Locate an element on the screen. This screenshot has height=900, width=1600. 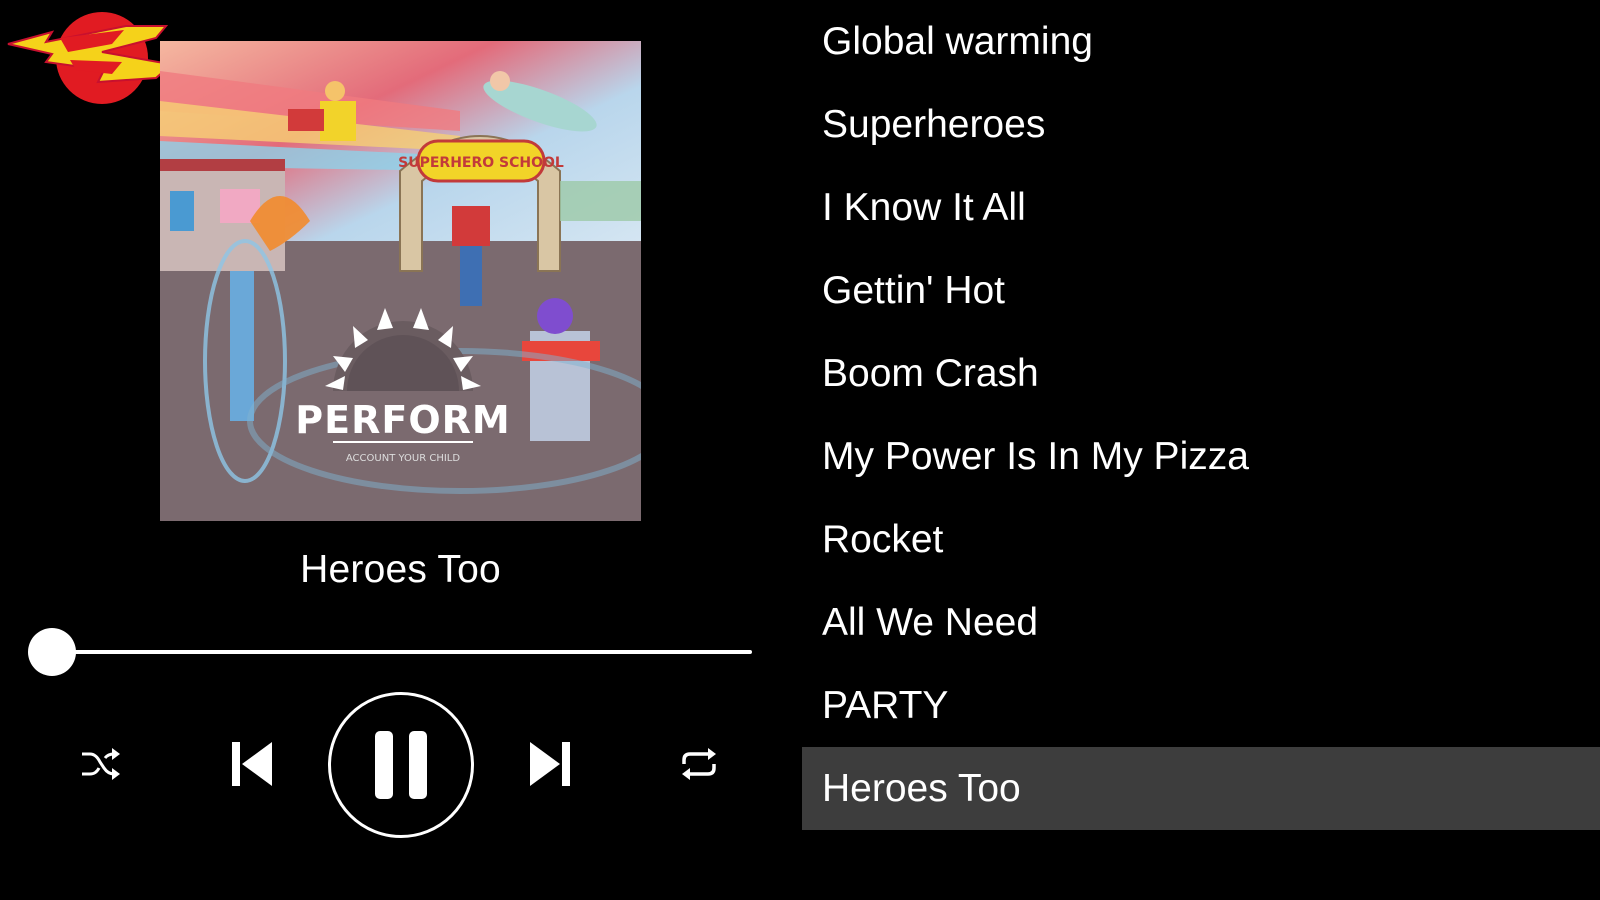
shuffle-button is located at coordinates (100, 764).